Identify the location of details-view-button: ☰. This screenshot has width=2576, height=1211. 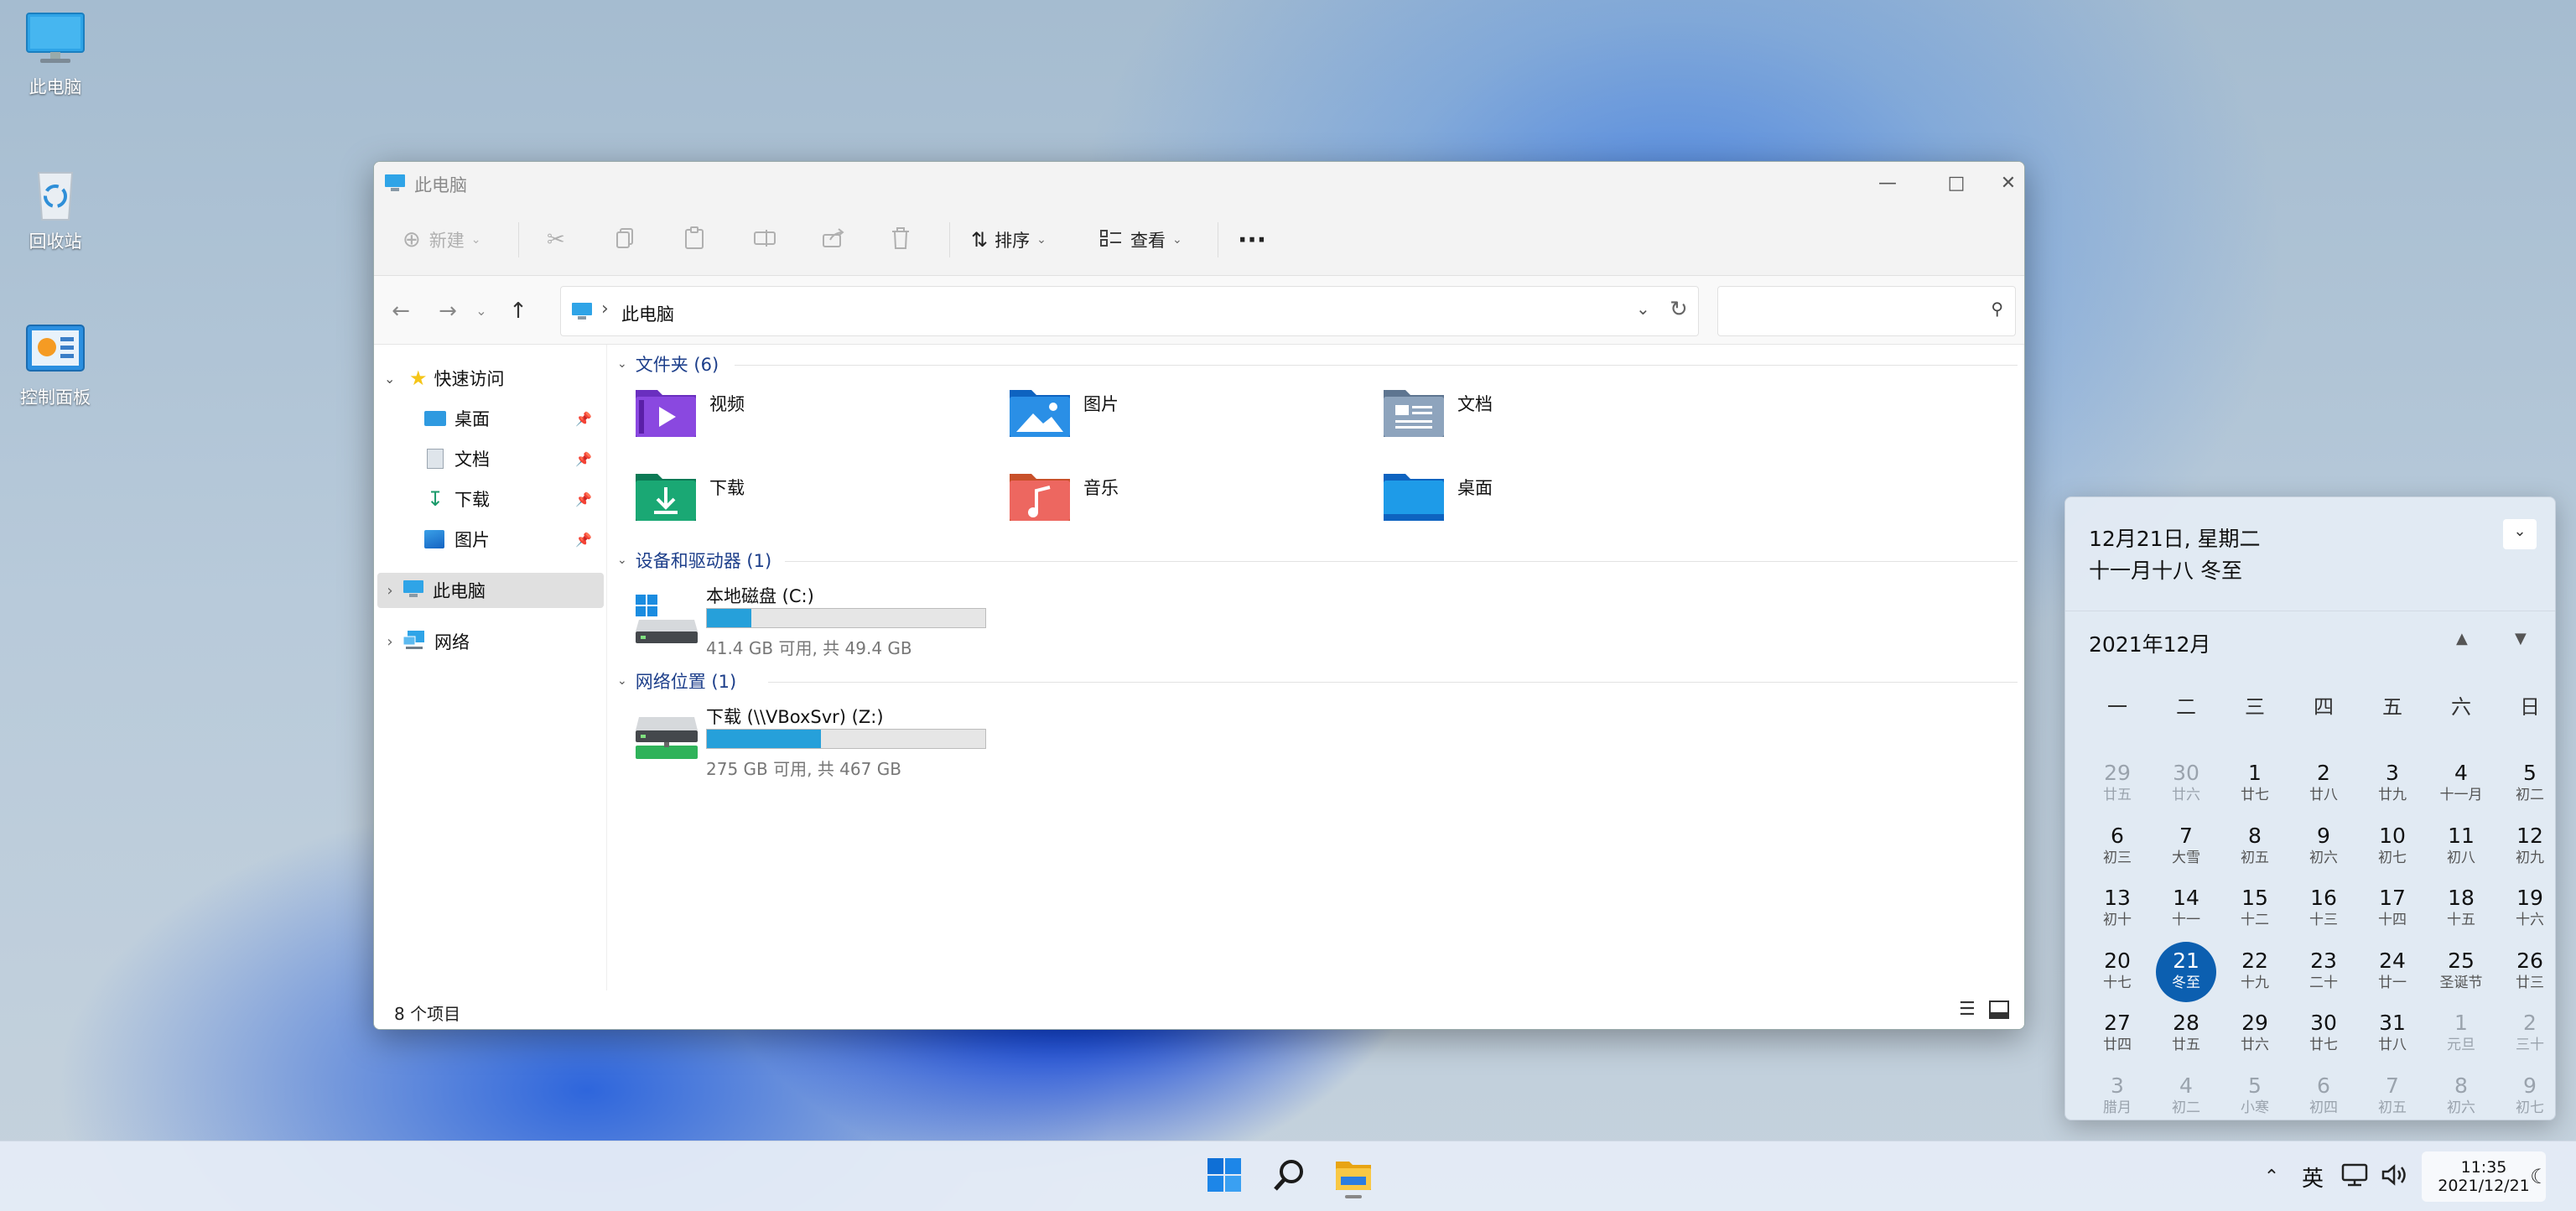
(1967, 1009).